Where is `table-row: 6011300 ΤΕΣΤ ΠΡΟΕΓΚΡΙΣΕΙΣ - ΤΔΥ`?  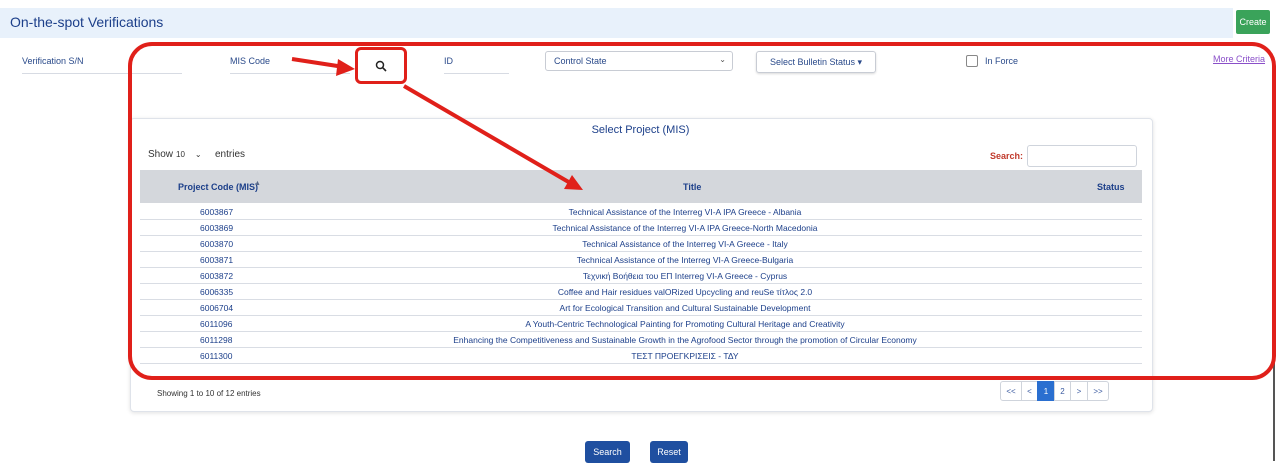 table-row: 6011300 ΤΕΣΤ ΠΡΟΕΓΚΡΙΣΕΙΣ - ΤΔΥ is located at coordinates (641, 356).